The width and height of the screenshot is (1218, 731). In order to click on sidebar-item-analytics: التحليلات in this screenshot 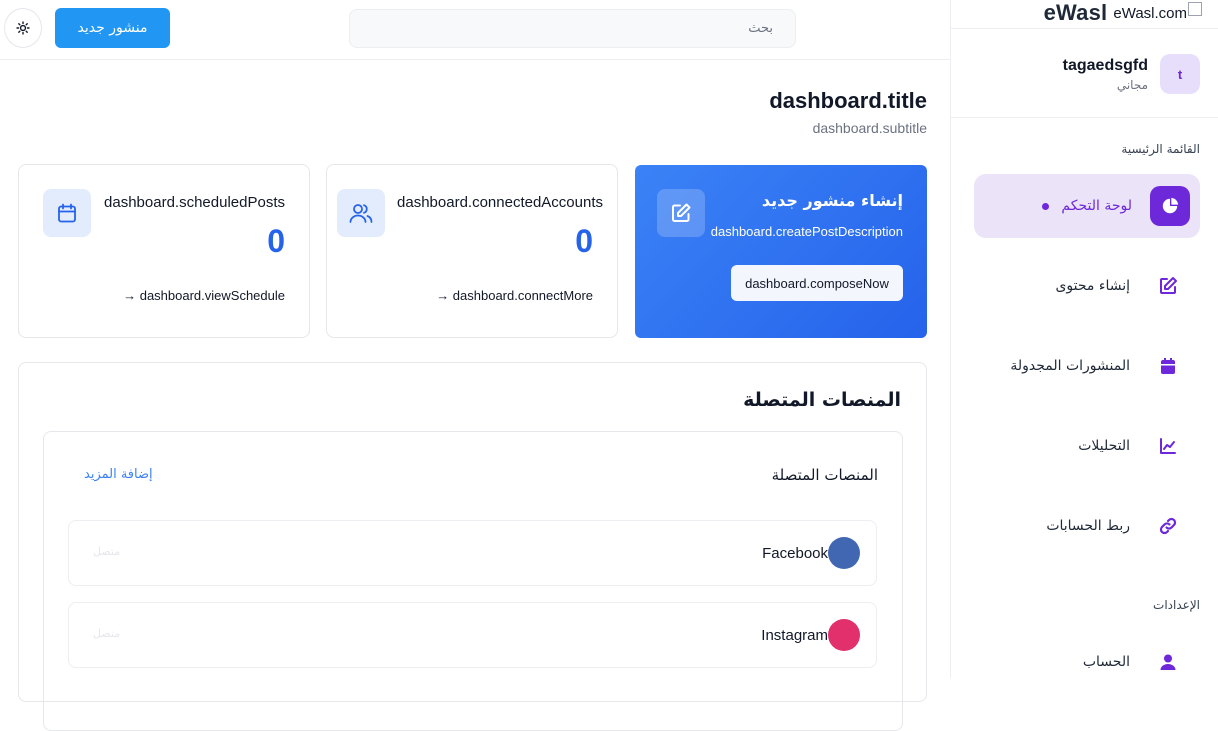, I will do `click(1087, 446)`.